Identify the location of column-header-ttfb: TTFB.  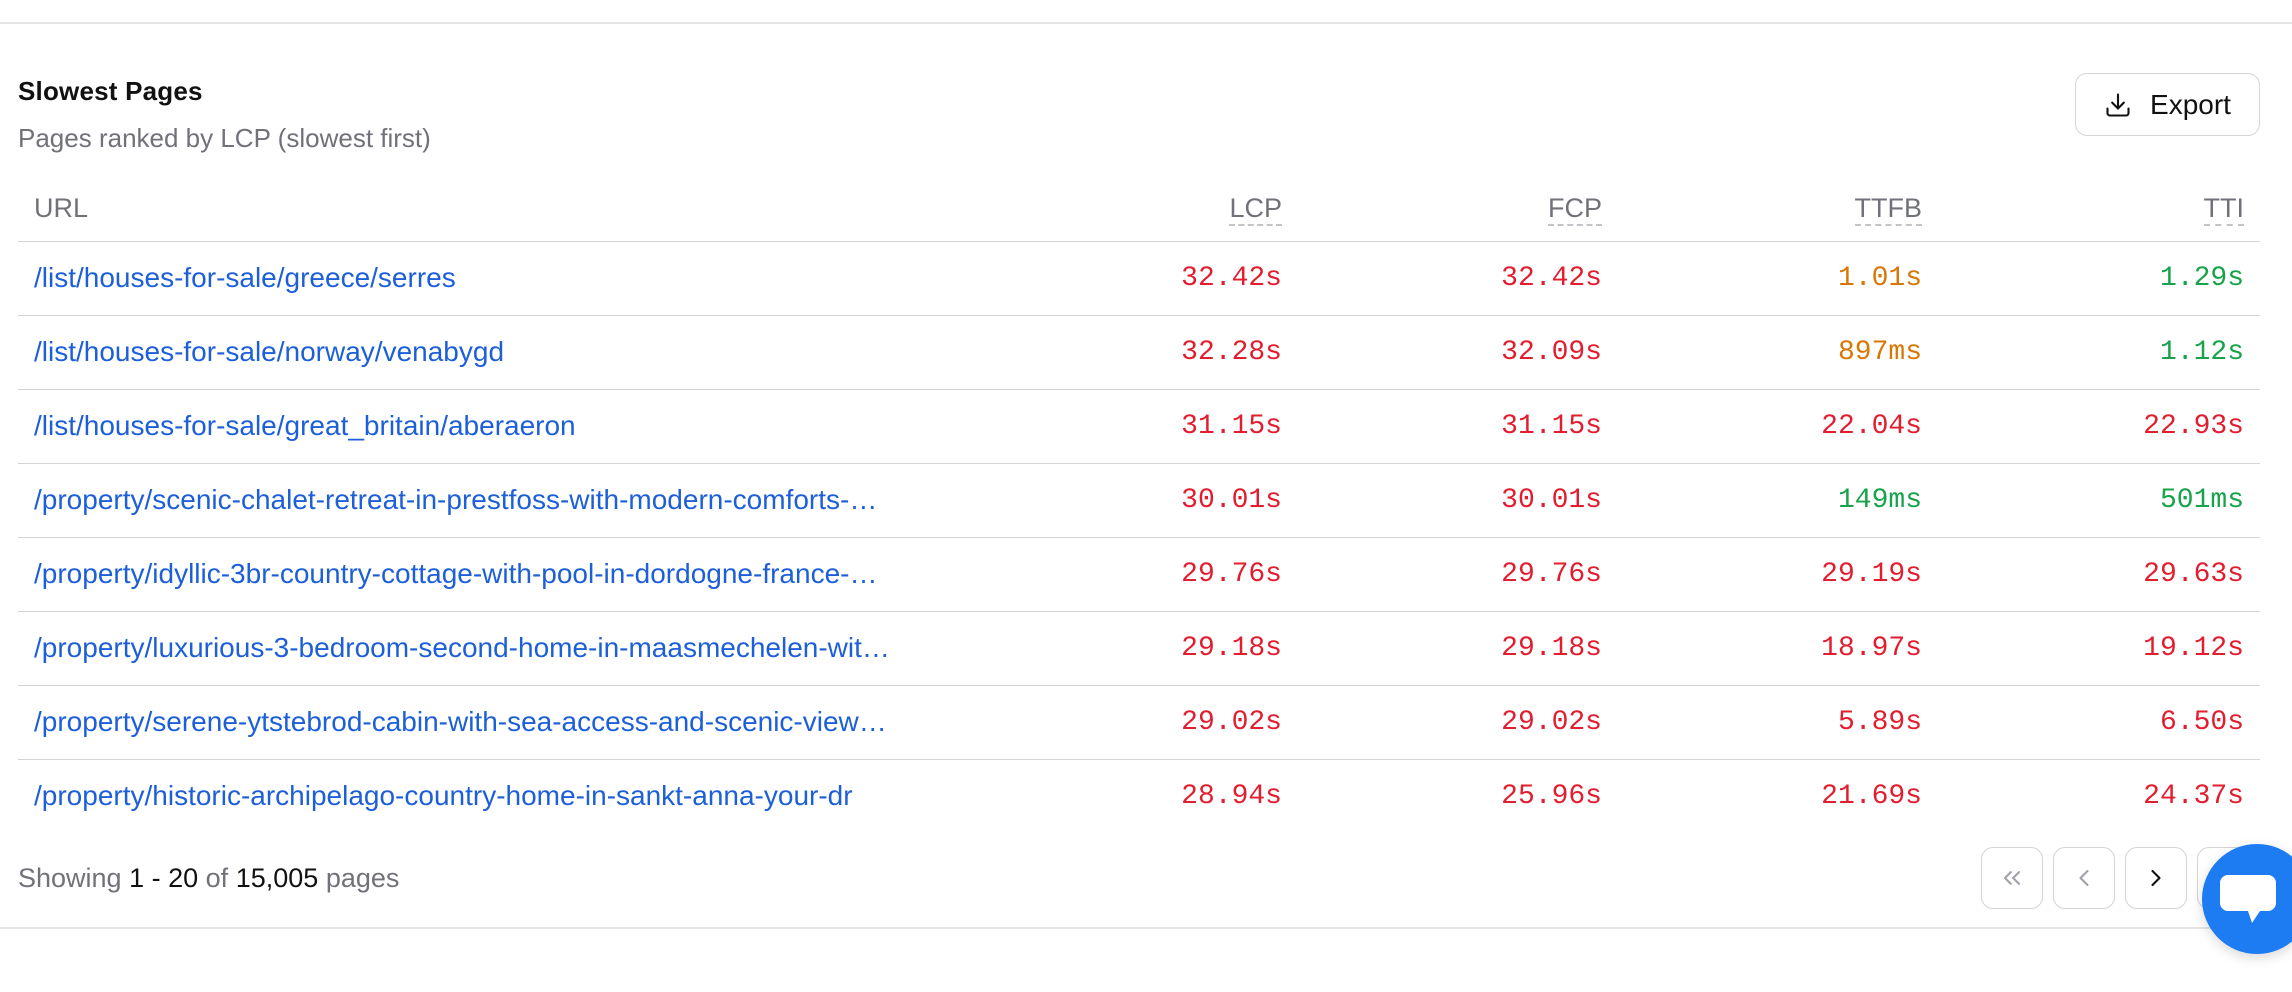
(1778, 209).